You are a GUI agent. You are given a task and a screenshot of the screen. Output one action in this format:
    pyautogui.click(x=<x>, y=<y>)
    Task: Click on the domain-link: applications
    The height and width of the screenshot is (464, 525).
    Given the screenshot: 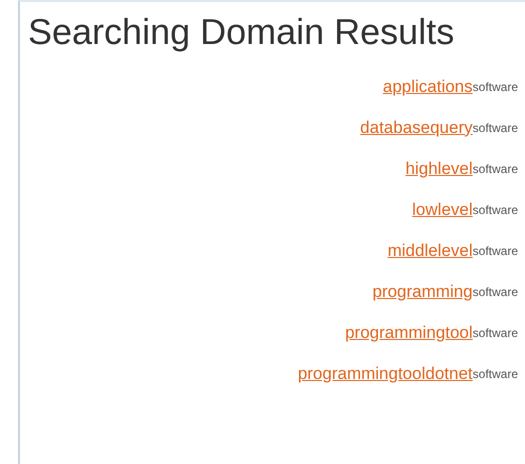 What is the action you would take?
    pyautogui.click(x=427, y=86)
    